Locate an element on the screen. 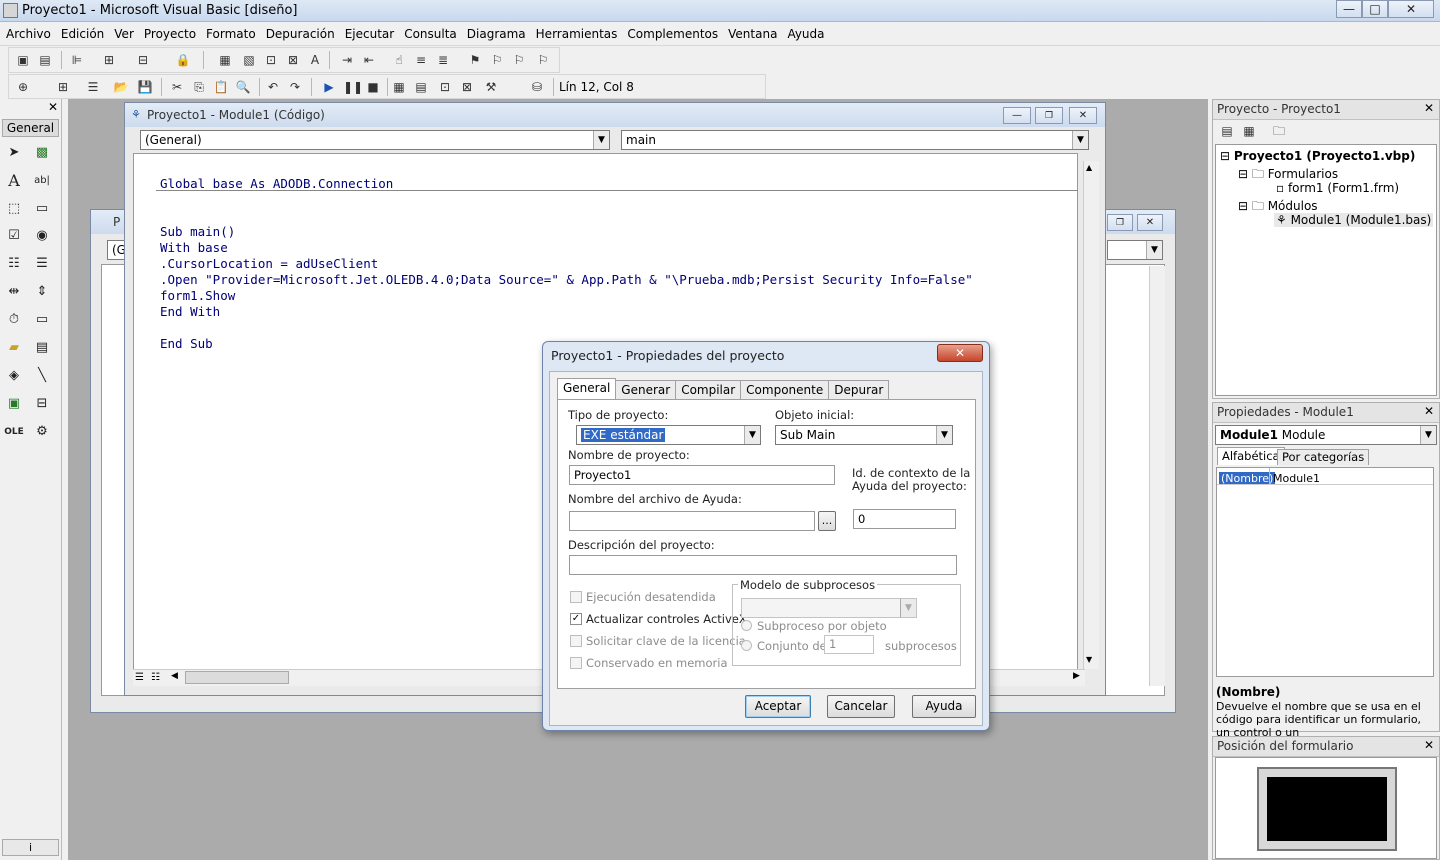 This screenshot has width=1440, height=860. scroll-up-icon: ▲ is located at coordinates (1089, 167).